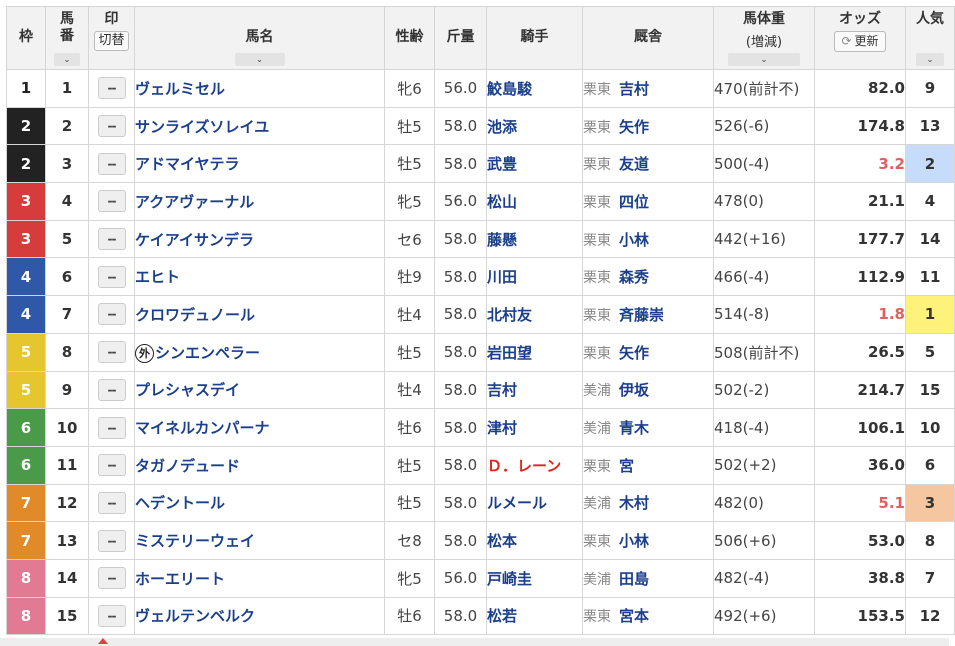 Image resolution: width=955 pixels, height=646 pixels. What do you see at coordinates (860, 314) in the screenshot?
I see `odds-cell: 1.8` at bounding box center [860, 314].